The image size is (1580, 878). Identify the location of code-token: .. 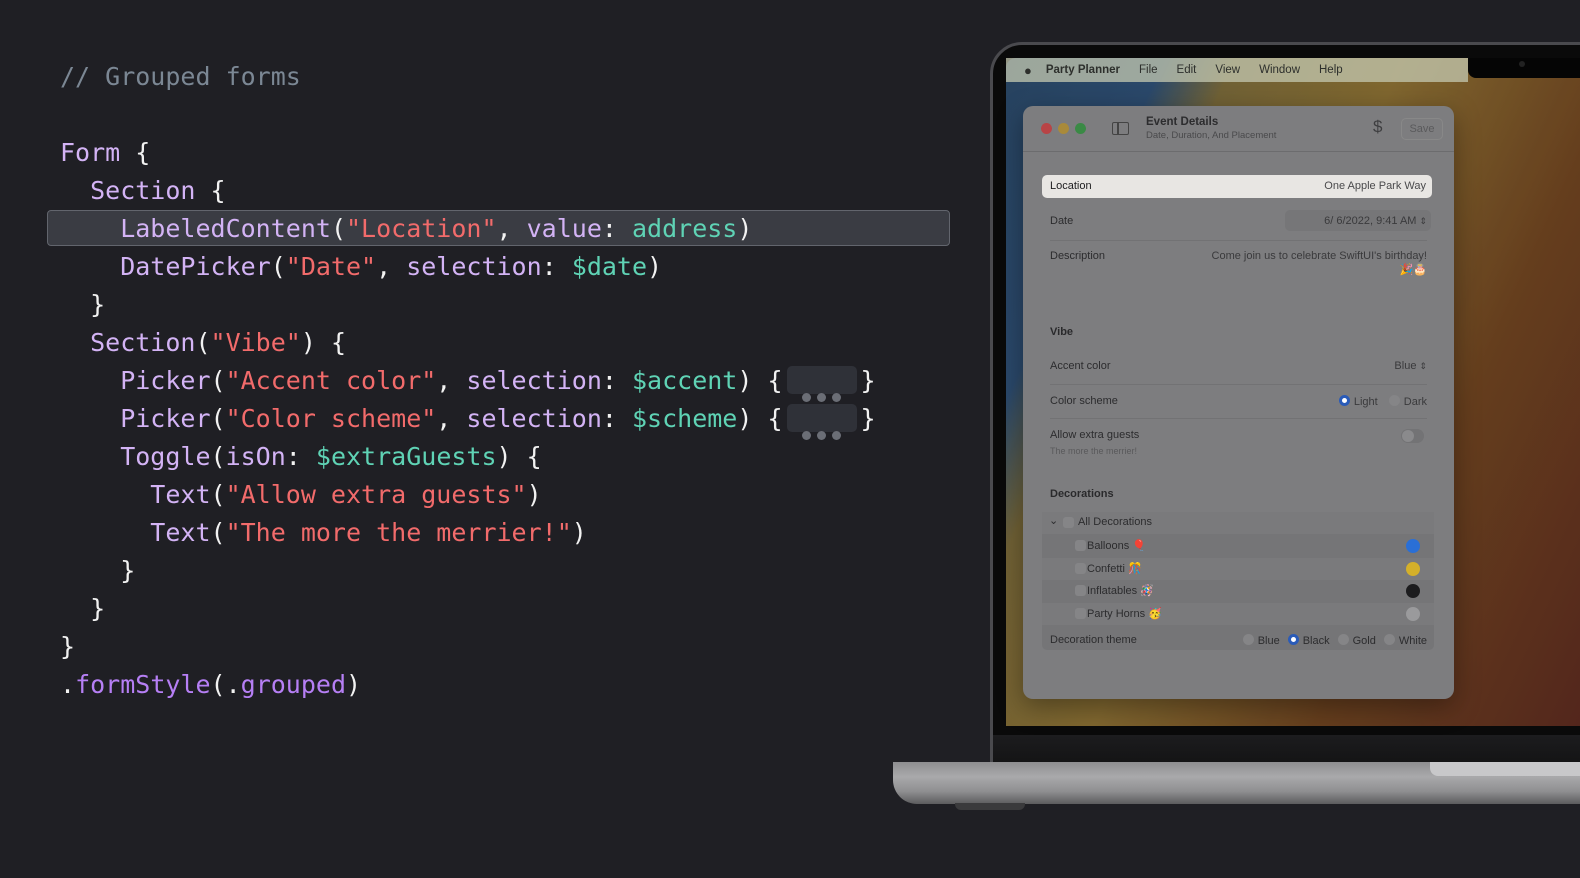
(68, 684).